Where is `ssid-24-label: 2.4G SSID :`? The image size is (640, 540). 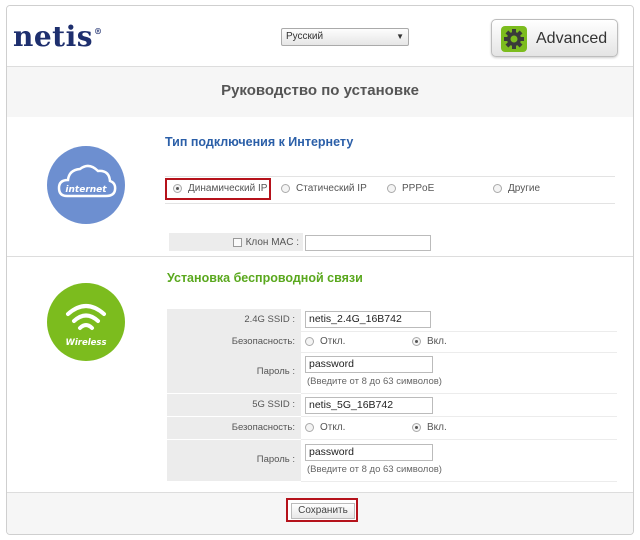
ssid-24-label: 2.4G SSID : is located at coordinates (269, 319).